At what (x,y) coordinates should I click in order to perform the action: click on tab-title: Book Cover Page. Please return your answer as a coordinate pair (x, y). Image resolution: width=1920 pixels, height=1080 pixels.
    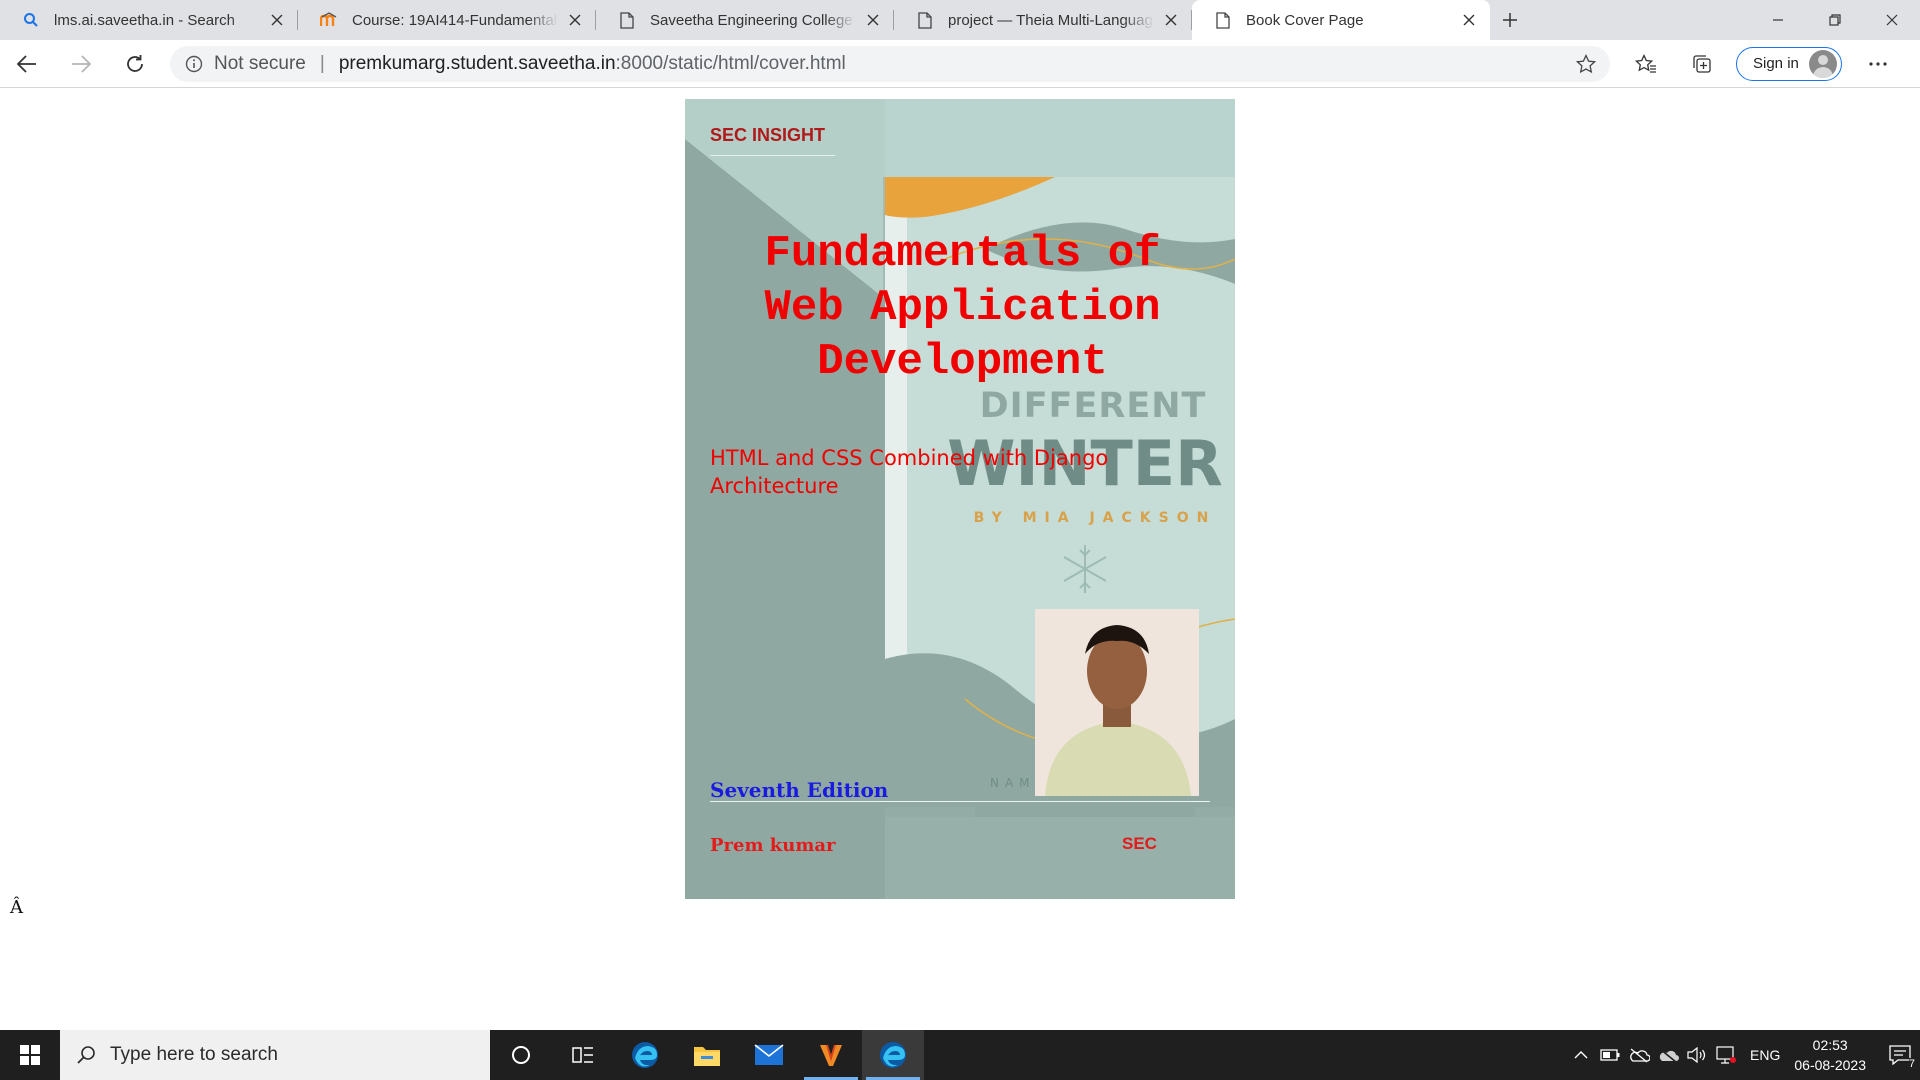
    Looking at the image, I should click on (1305, 20).